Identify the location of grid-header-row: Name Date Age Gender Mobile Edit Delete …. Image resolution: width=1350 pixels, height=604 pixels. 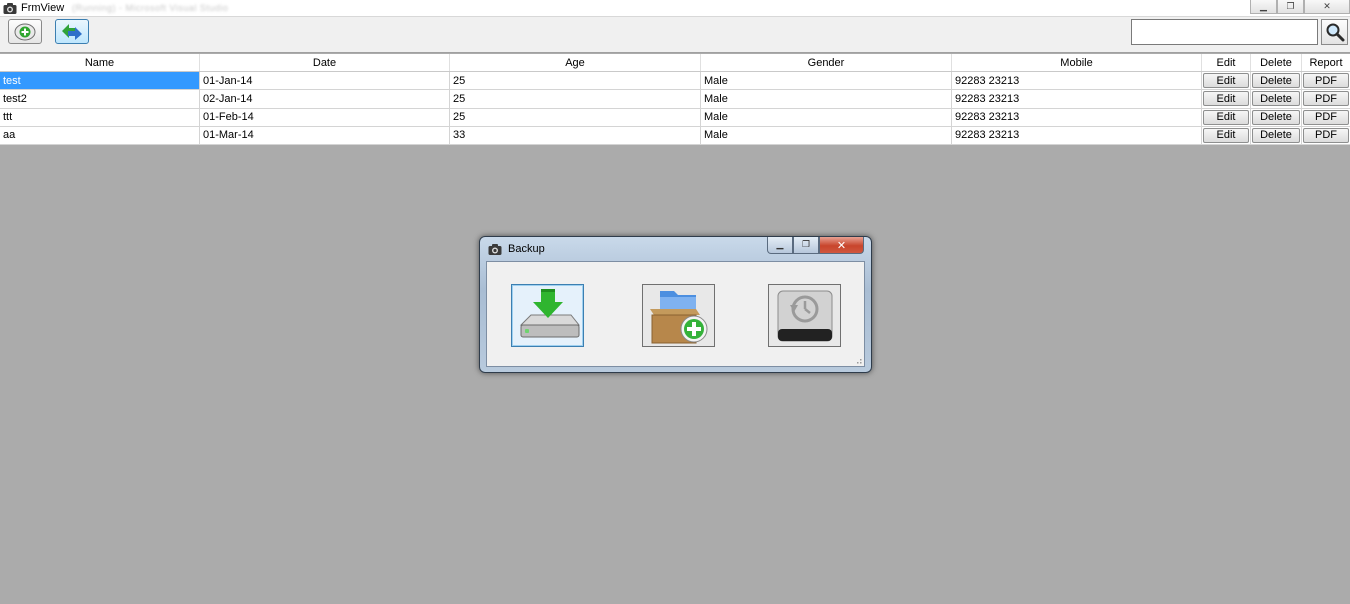
(675, 63).